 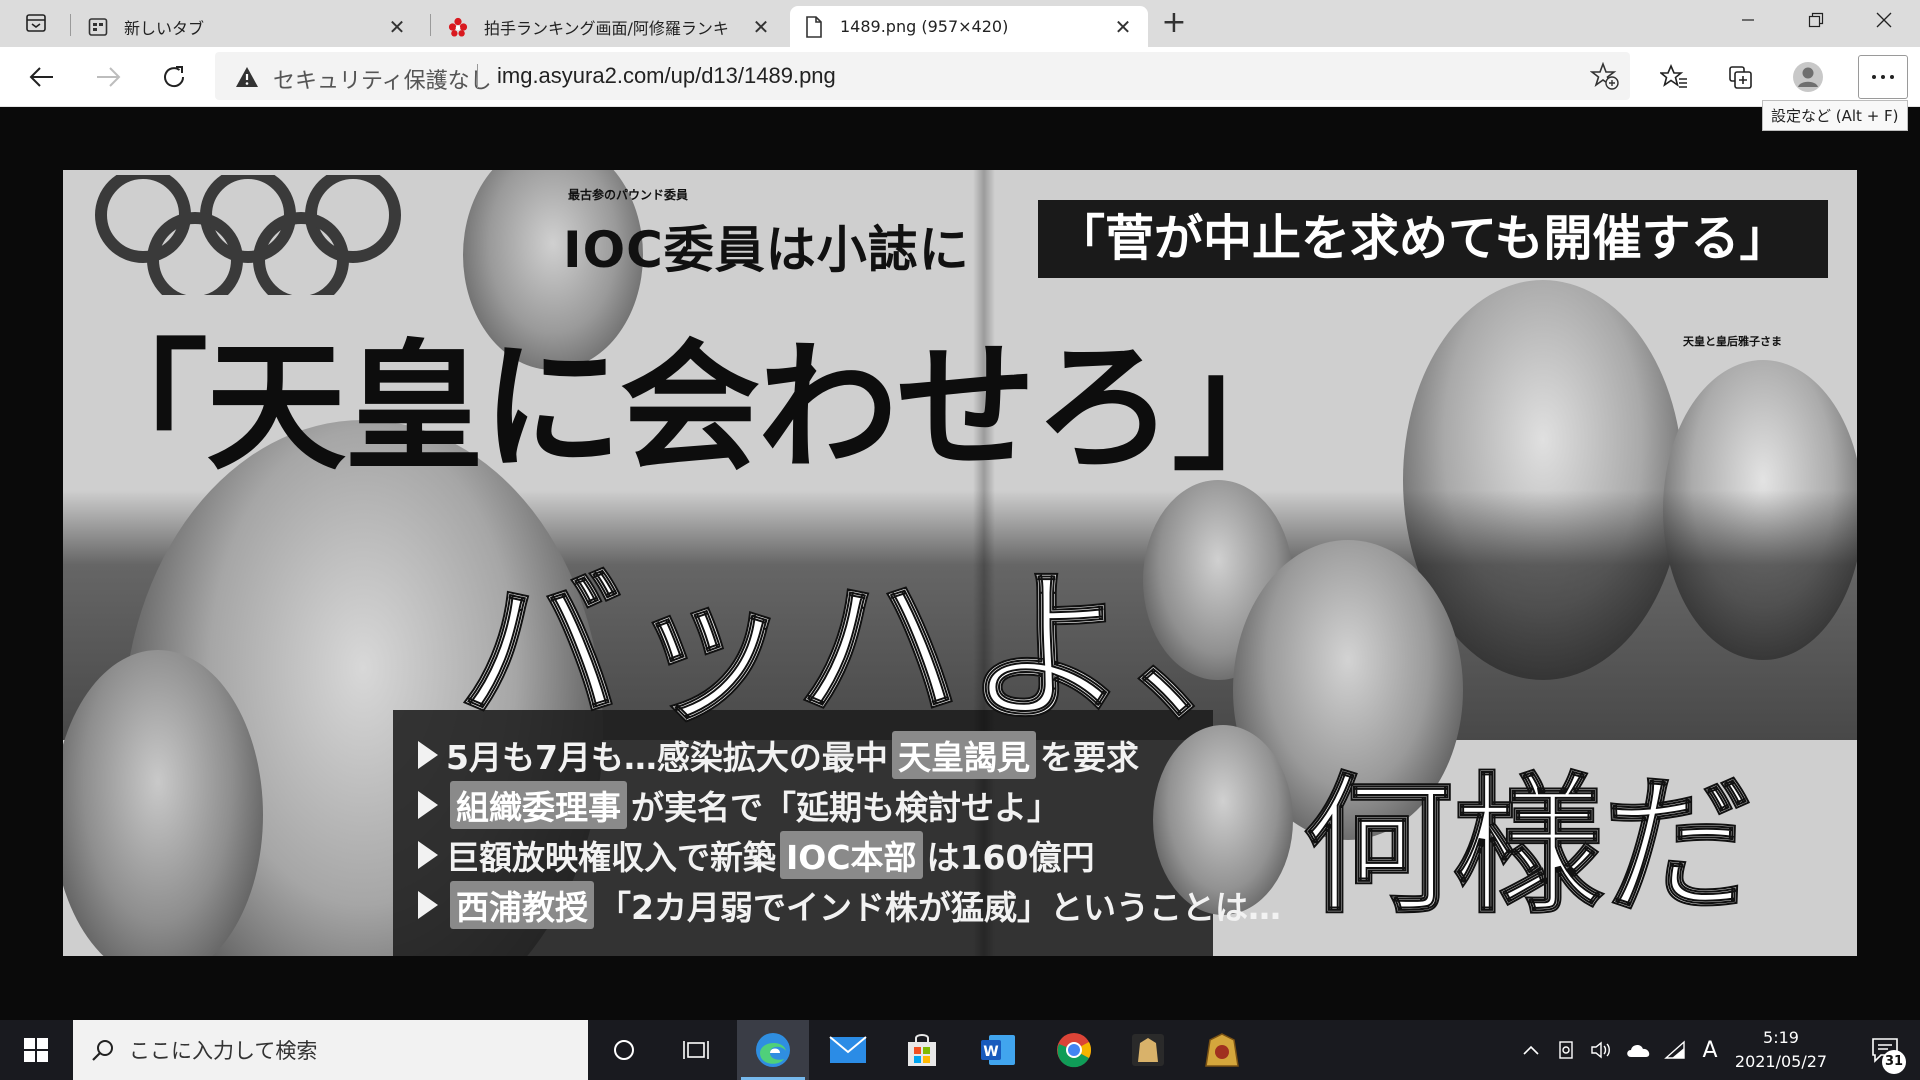 I want to click on tab-actions-button, so click(x=36, y=23).